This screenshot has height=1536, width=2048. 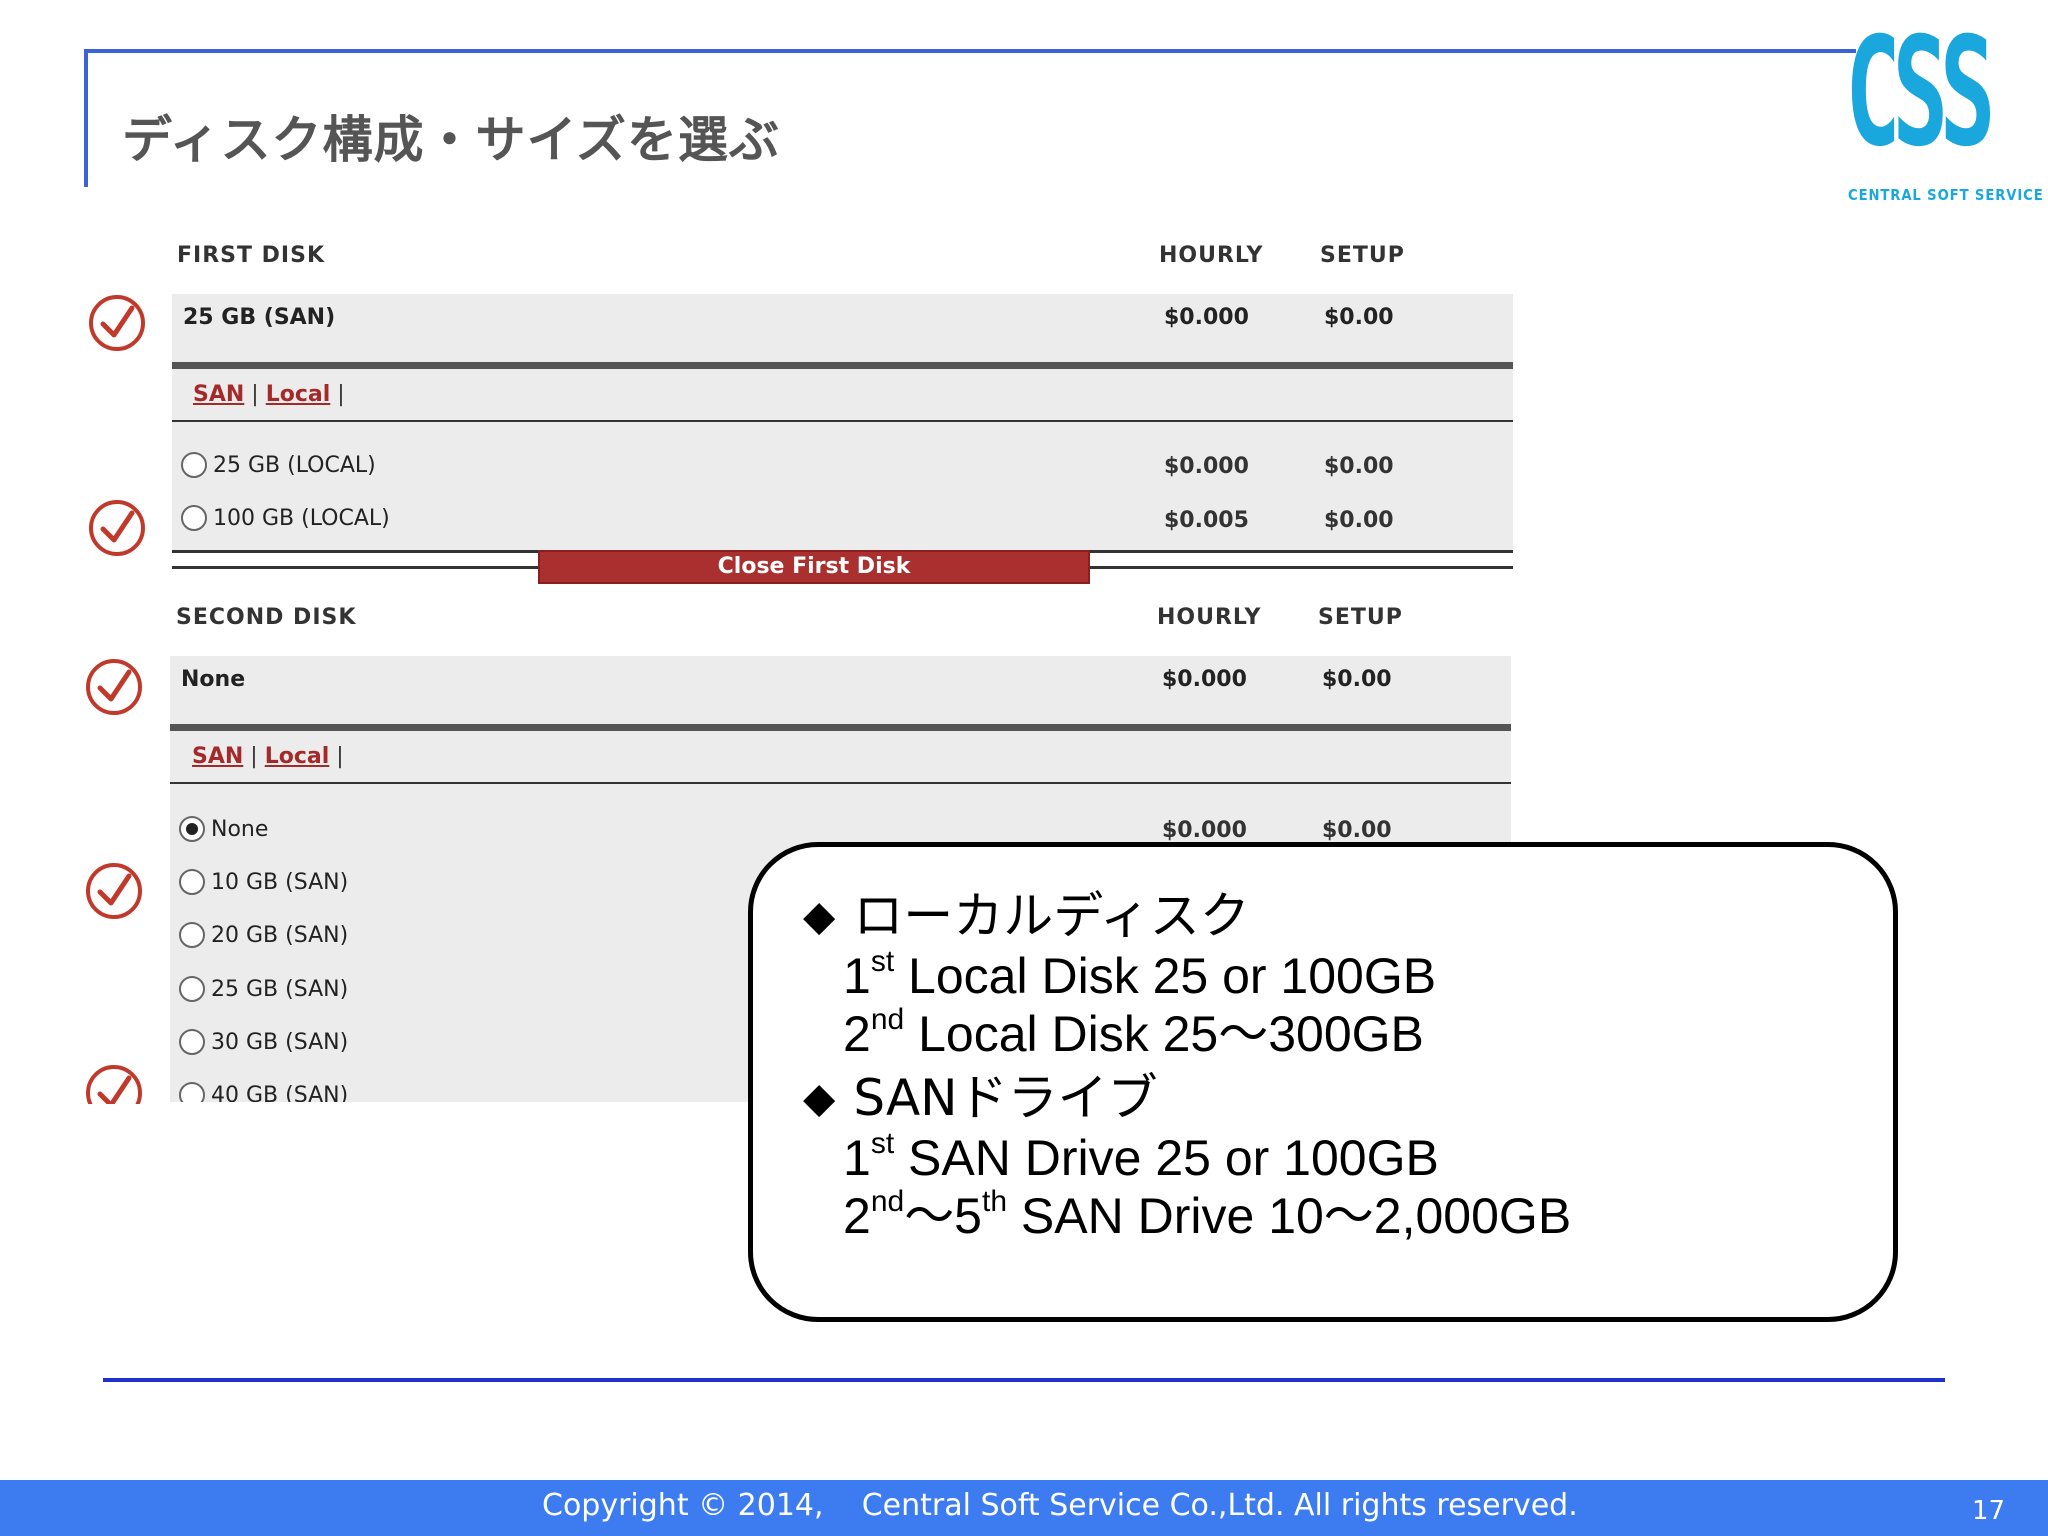 What do you see at coordinates (280, 935) in the screenshot?
I see `option-label: 20 GB (SAN)` at bounding box center [280, 935].